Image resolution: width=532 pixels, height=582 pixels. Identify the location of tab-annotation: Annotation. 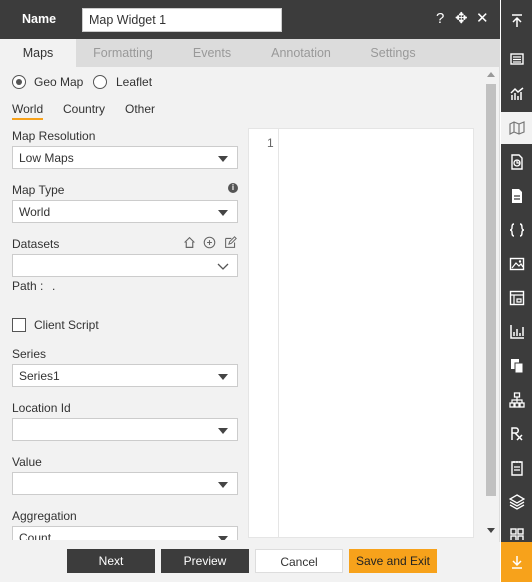
(301, 53).